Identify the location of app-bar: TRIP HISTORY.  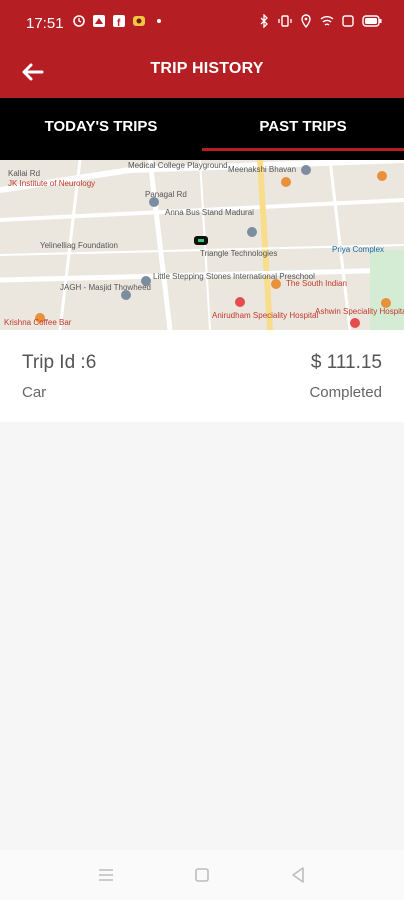
(202, 73).